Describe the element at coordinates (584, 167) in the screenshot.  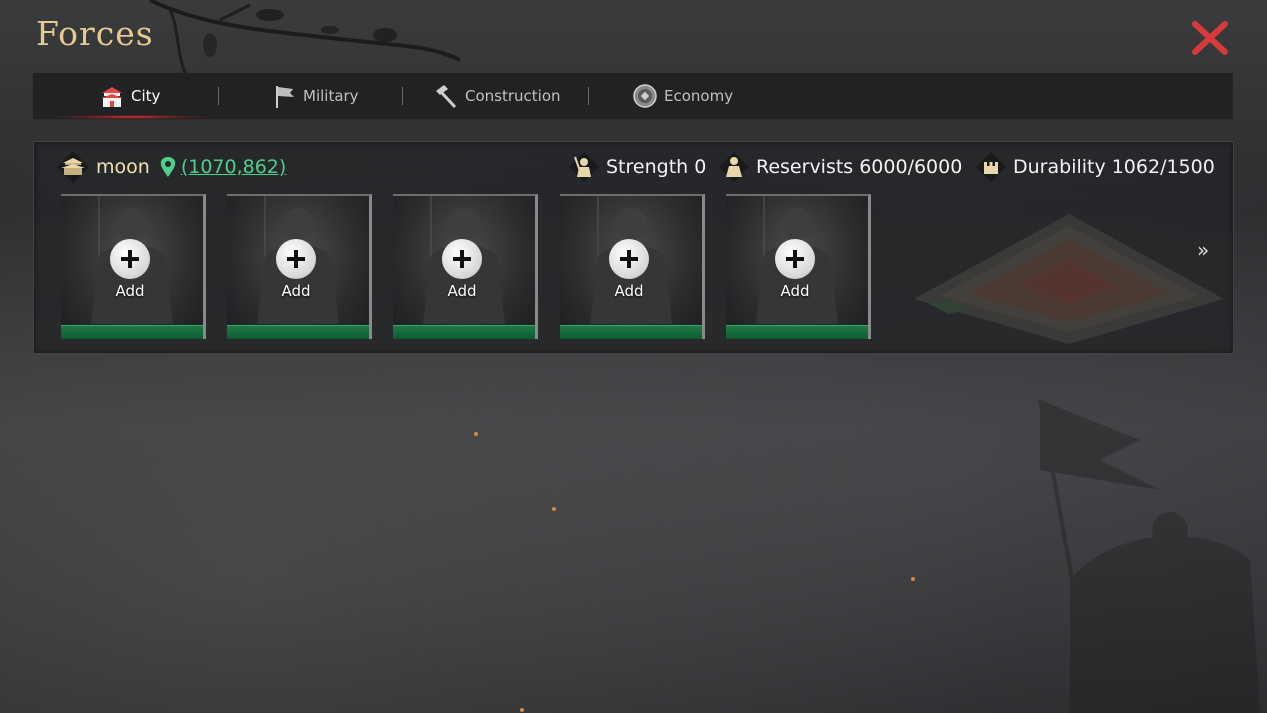
I see `strength-icon` at that location.